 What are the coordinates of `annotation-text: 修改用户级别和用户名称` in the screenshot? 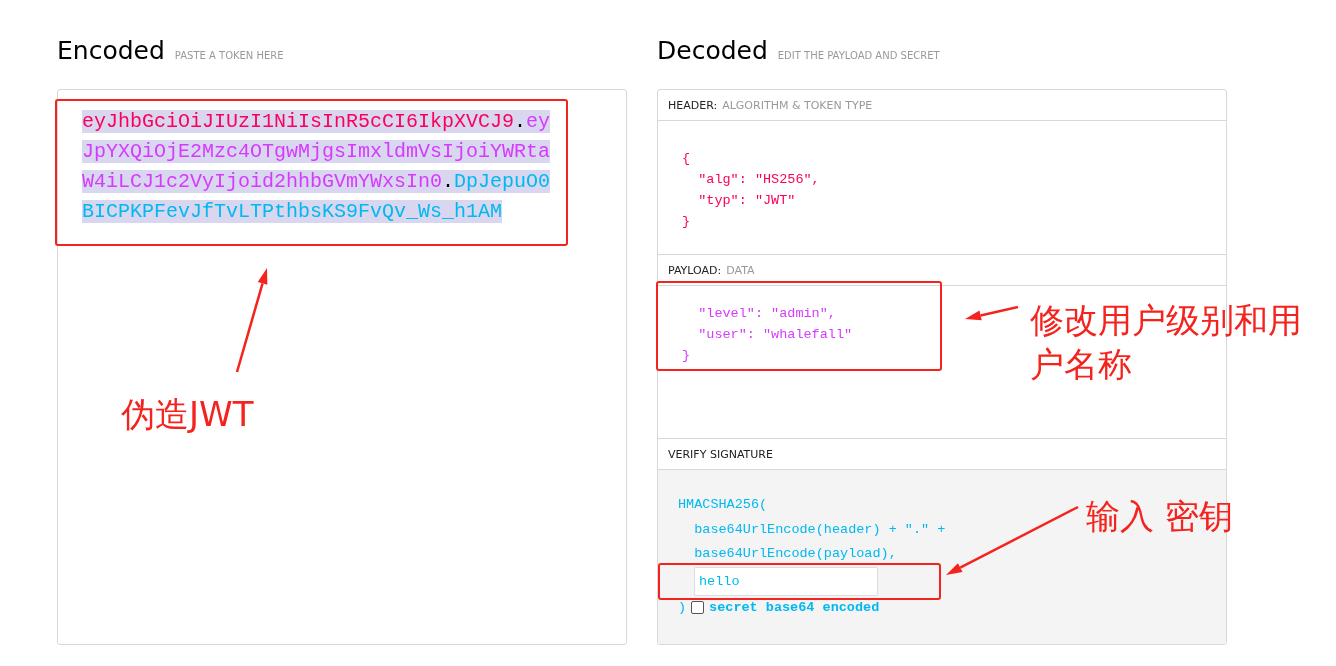 It's located at (1166, 342).